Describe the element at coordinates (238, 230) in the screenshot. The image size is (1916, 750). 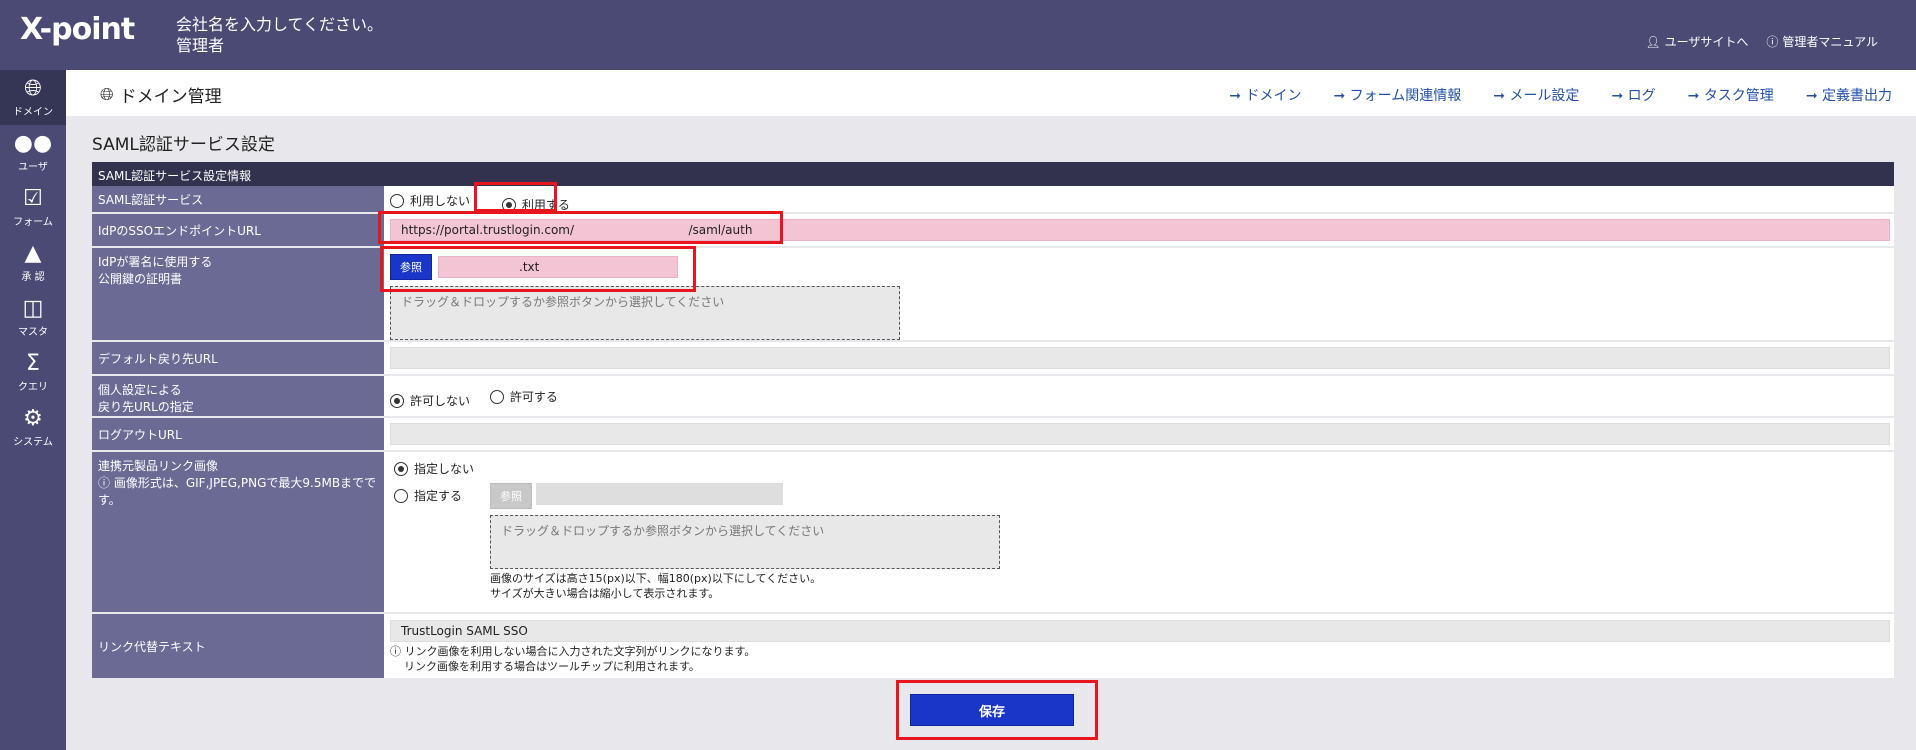
I see `label-idp-url: IdPのSSOエンドポイントURL` at that location.